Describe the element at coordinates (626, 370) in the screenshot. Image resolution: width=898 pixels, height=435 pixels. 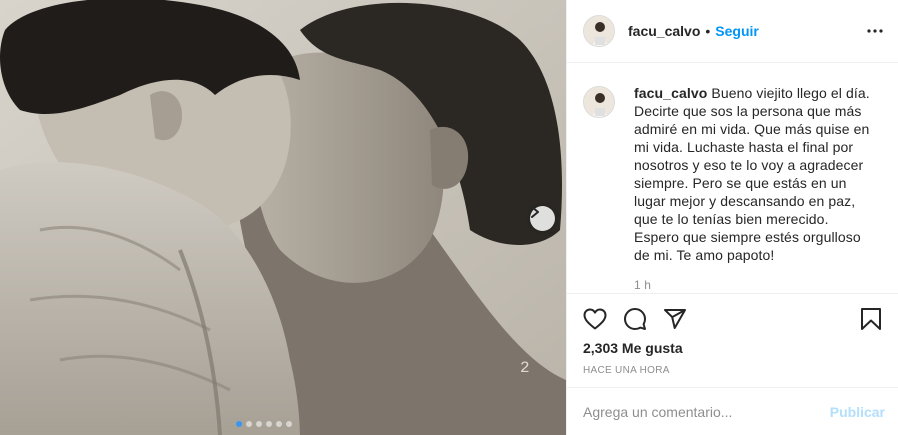
I see `post-date: HACE UNA HORA` at that location.